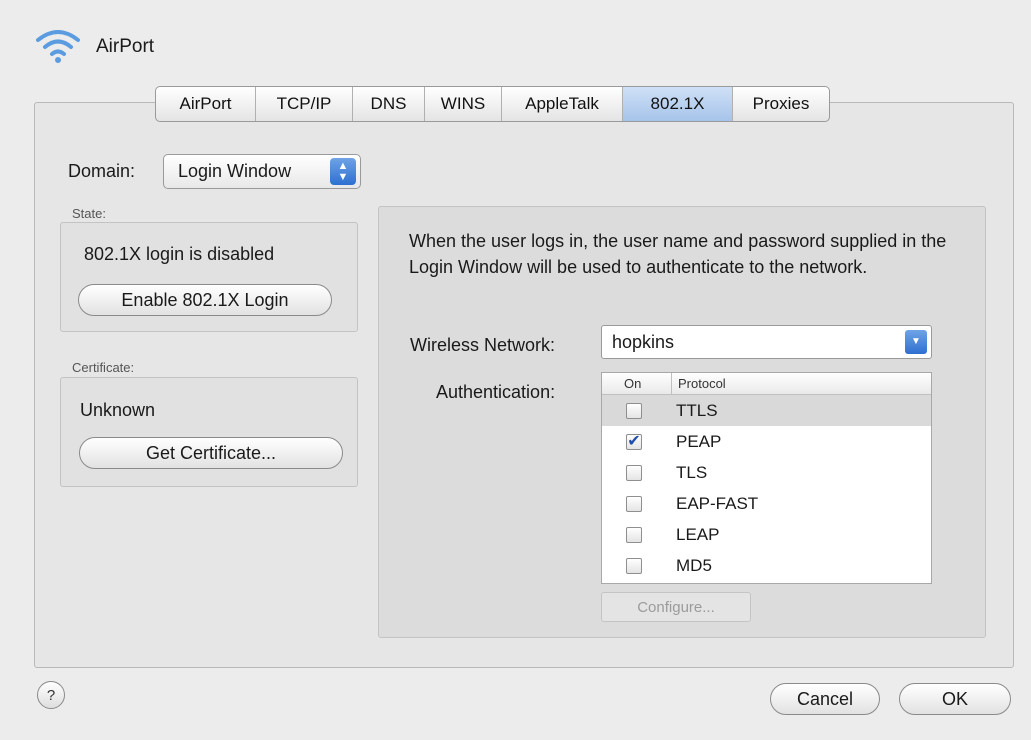 The height and width of the screenshot is (740, 1031). What do you see at coordinates (179, 254) in the screenshot?
I see `state-status: 802.1X login is disabled` at bounding box center [179, 254].